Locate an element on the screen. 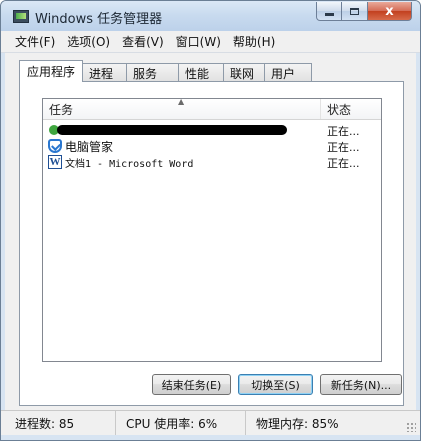 Image resolution: width=423 pixels, height=443 pixels. minimize-icon is located at coordinates (329, 14).